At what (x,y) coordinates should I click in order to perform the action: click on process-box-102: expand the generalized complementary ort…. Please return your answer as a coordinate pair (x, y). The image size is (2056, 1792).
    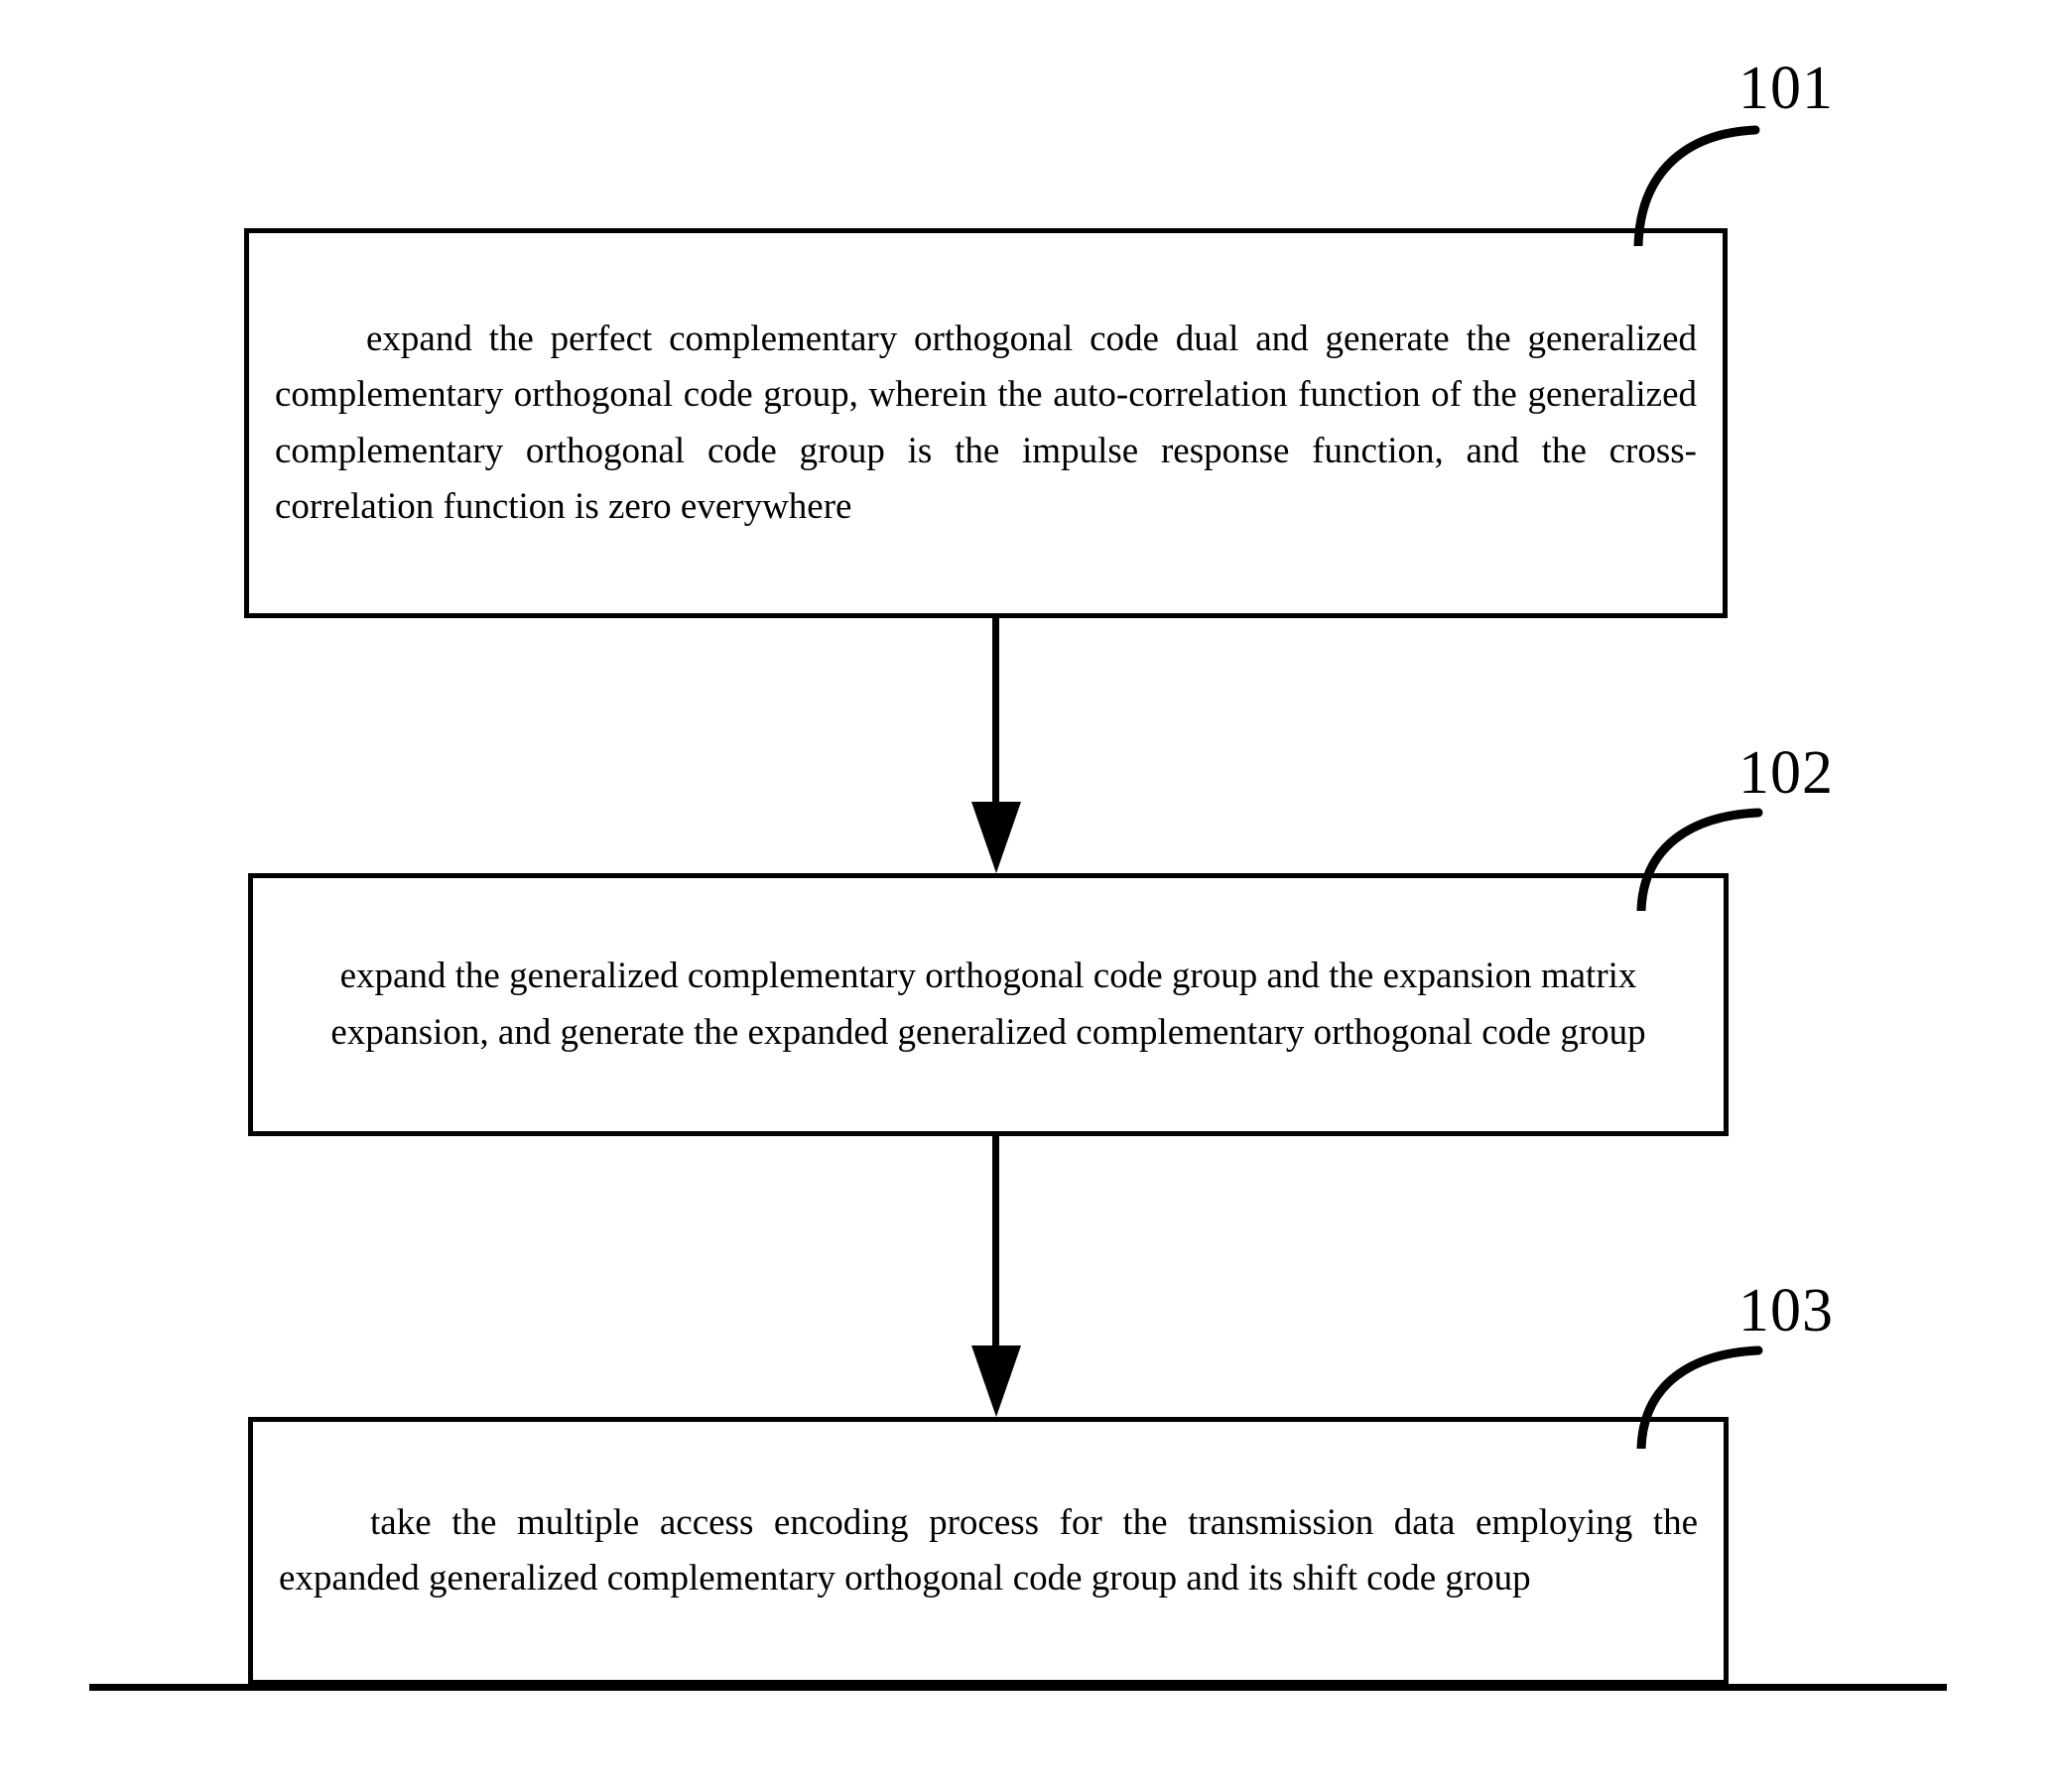
    Looking at the image, I should click on (988, 1004).